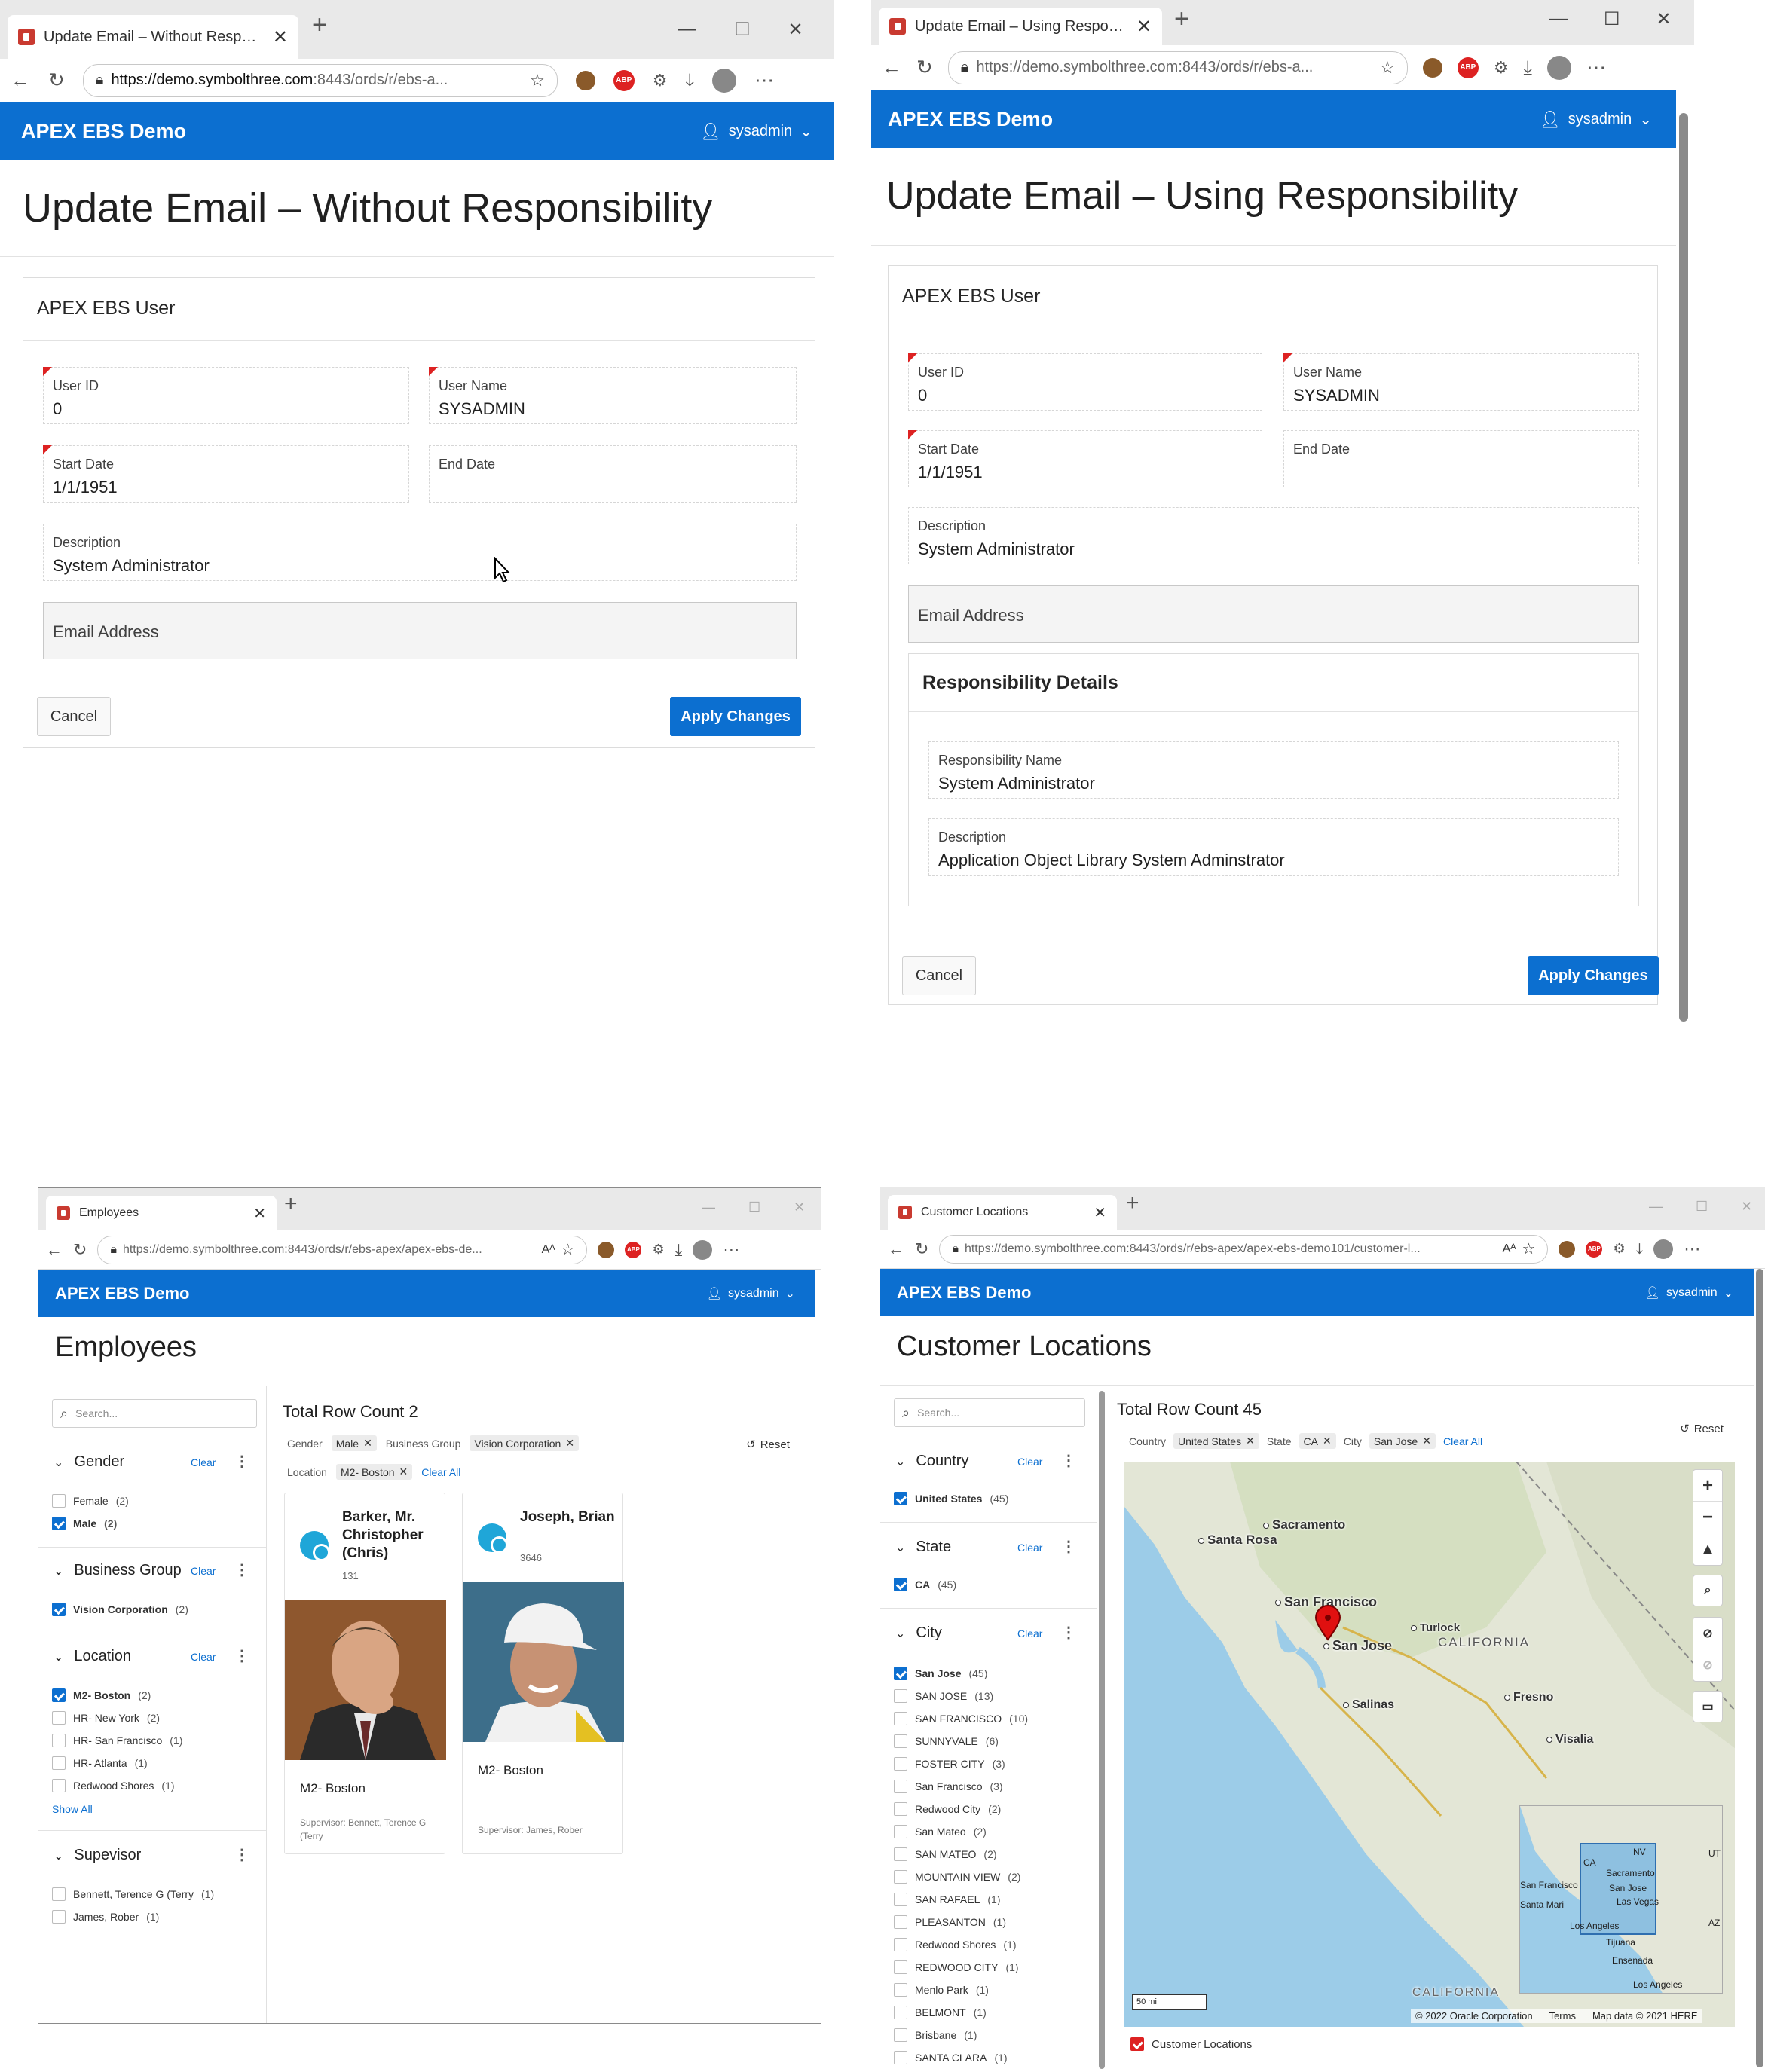 The image size is (1765, 2072). I want to click on map-measure-tool: ▭, so click(1708, 1707).